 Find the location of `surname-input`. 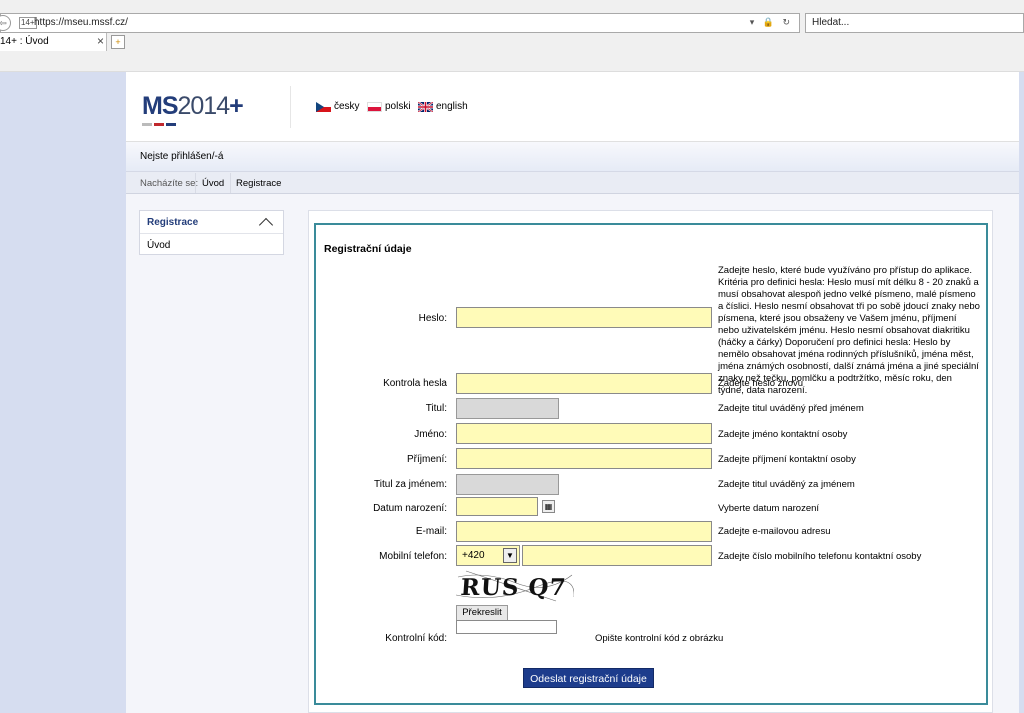

surname-input is located at coordinates (584, 458).